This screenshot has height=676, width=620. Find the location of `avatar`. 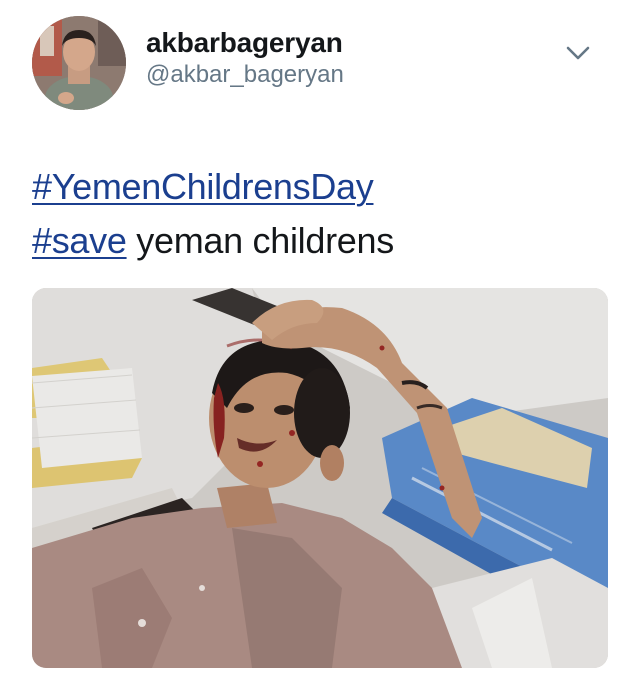

avatar is located at coordinates (79, 63).